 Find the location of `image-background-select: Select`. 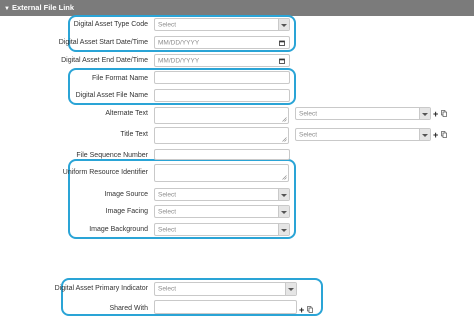

image-background-select: Select is located at coordinates (222, 229).